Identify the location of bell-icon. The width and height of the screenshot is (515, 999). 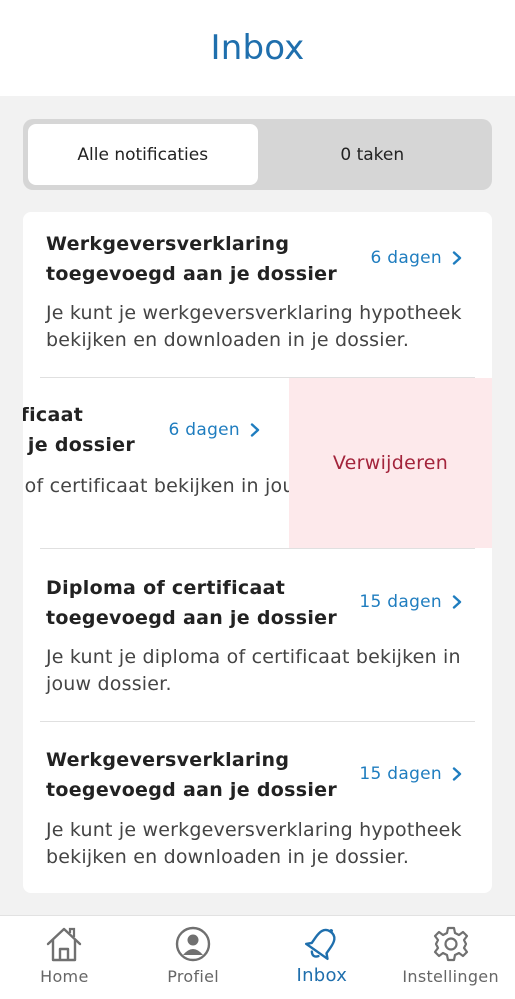
(320, 944).